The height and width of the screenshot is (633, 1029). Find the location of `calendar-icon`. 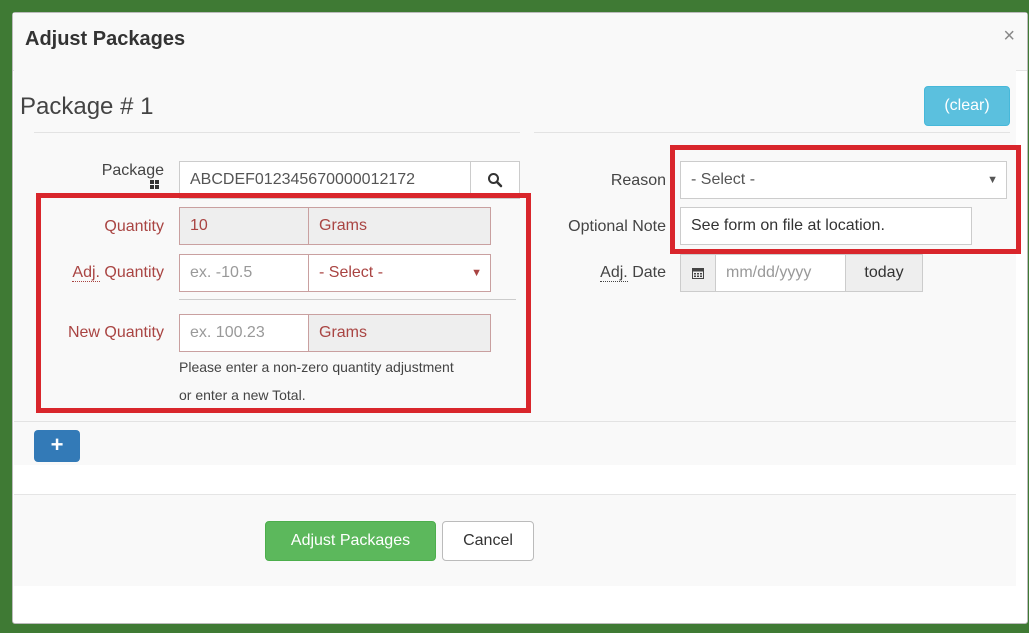

calendar-icon is located at coordinates (698, 273).